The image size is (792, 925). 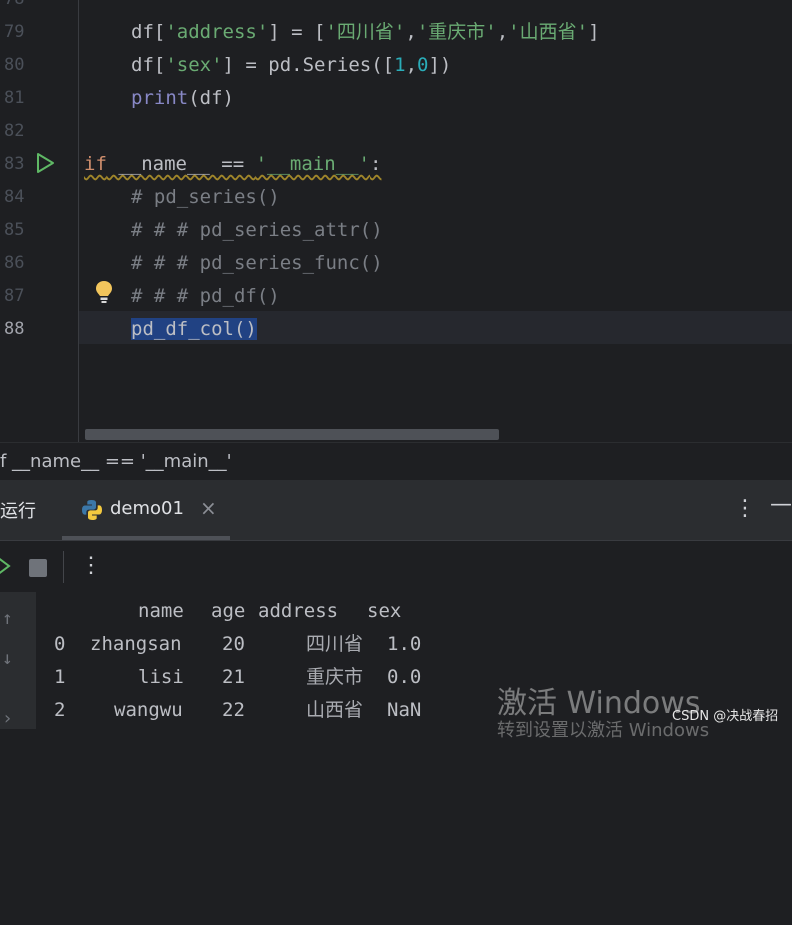 What do you see at coordinates (14, 131) in the screenshot?
I see `line-number: 82` at bounding box center [14, 131].